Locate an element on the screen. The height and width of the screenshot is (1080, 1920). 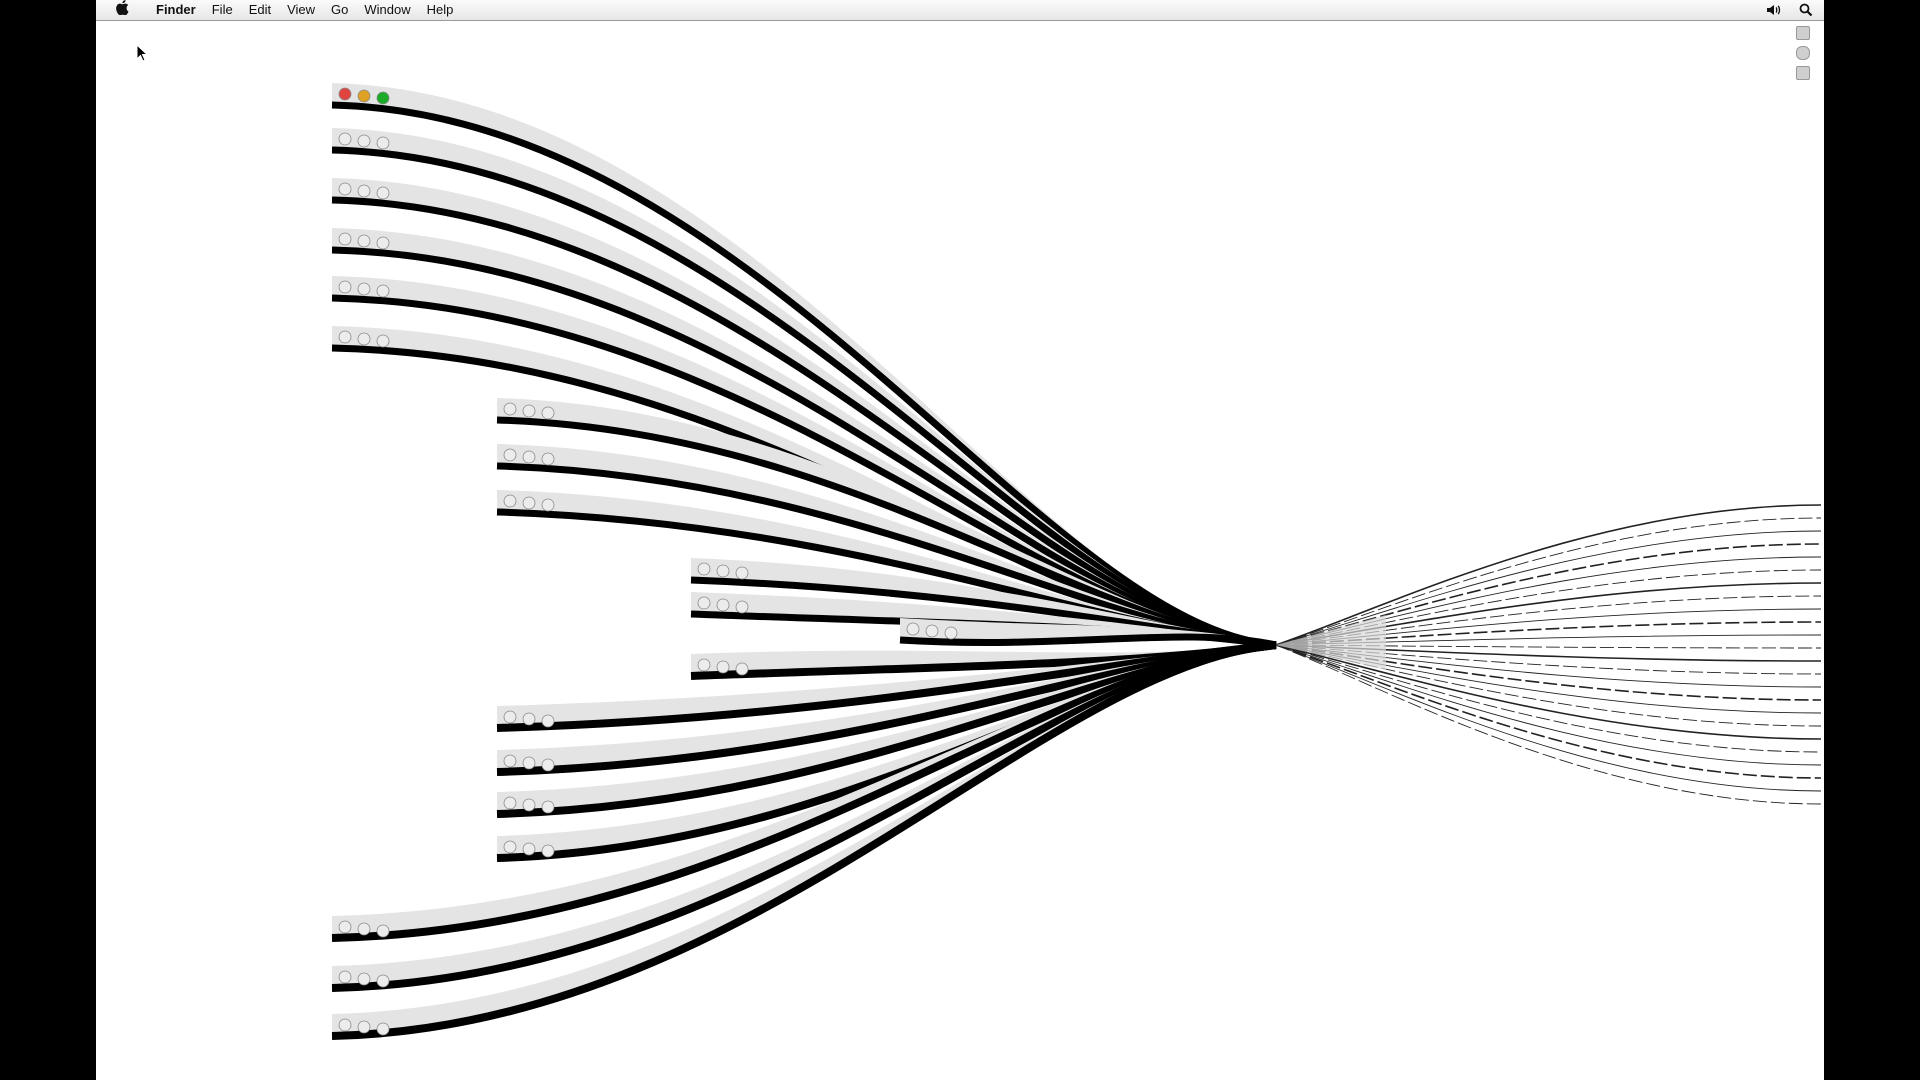
menu-window: Window is located at coordinates (387, 10).